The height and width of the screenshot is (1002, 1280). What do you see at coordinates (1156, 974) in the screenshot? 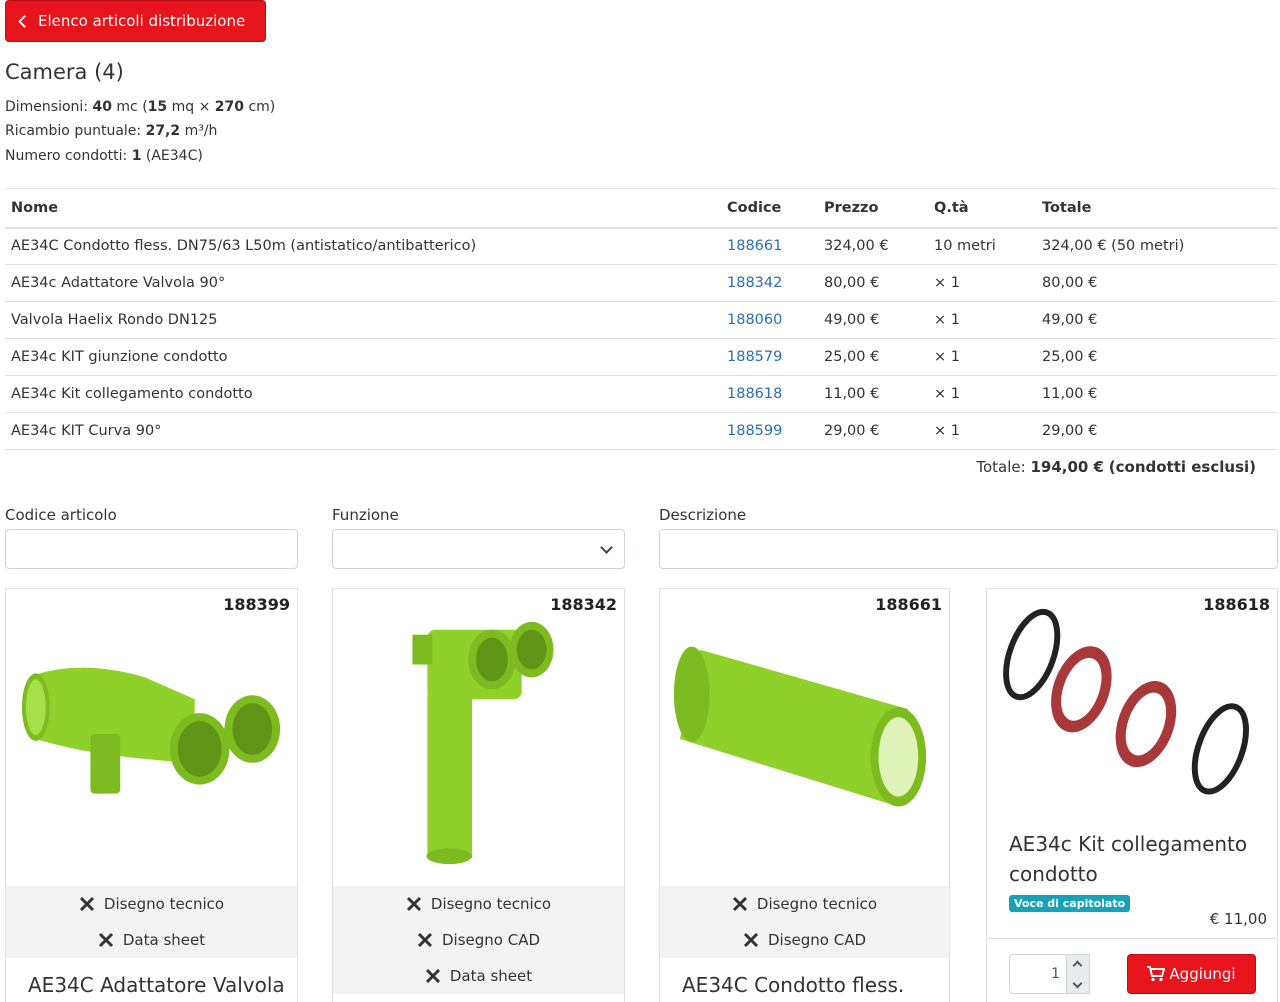
I see `cart-icon` at bounding box center [1156, 974].